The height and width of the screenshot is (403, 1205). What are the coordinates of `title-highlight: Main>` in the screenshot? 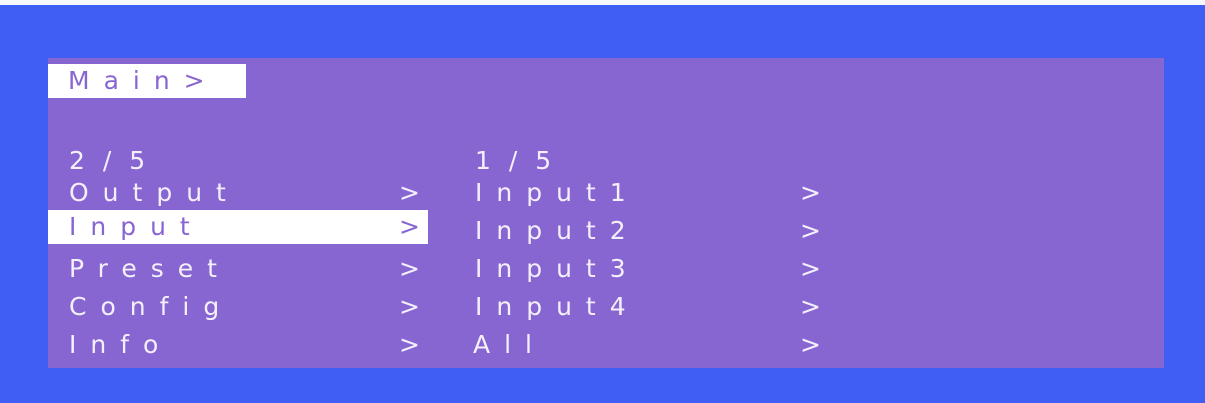 It's located at (147, 81).